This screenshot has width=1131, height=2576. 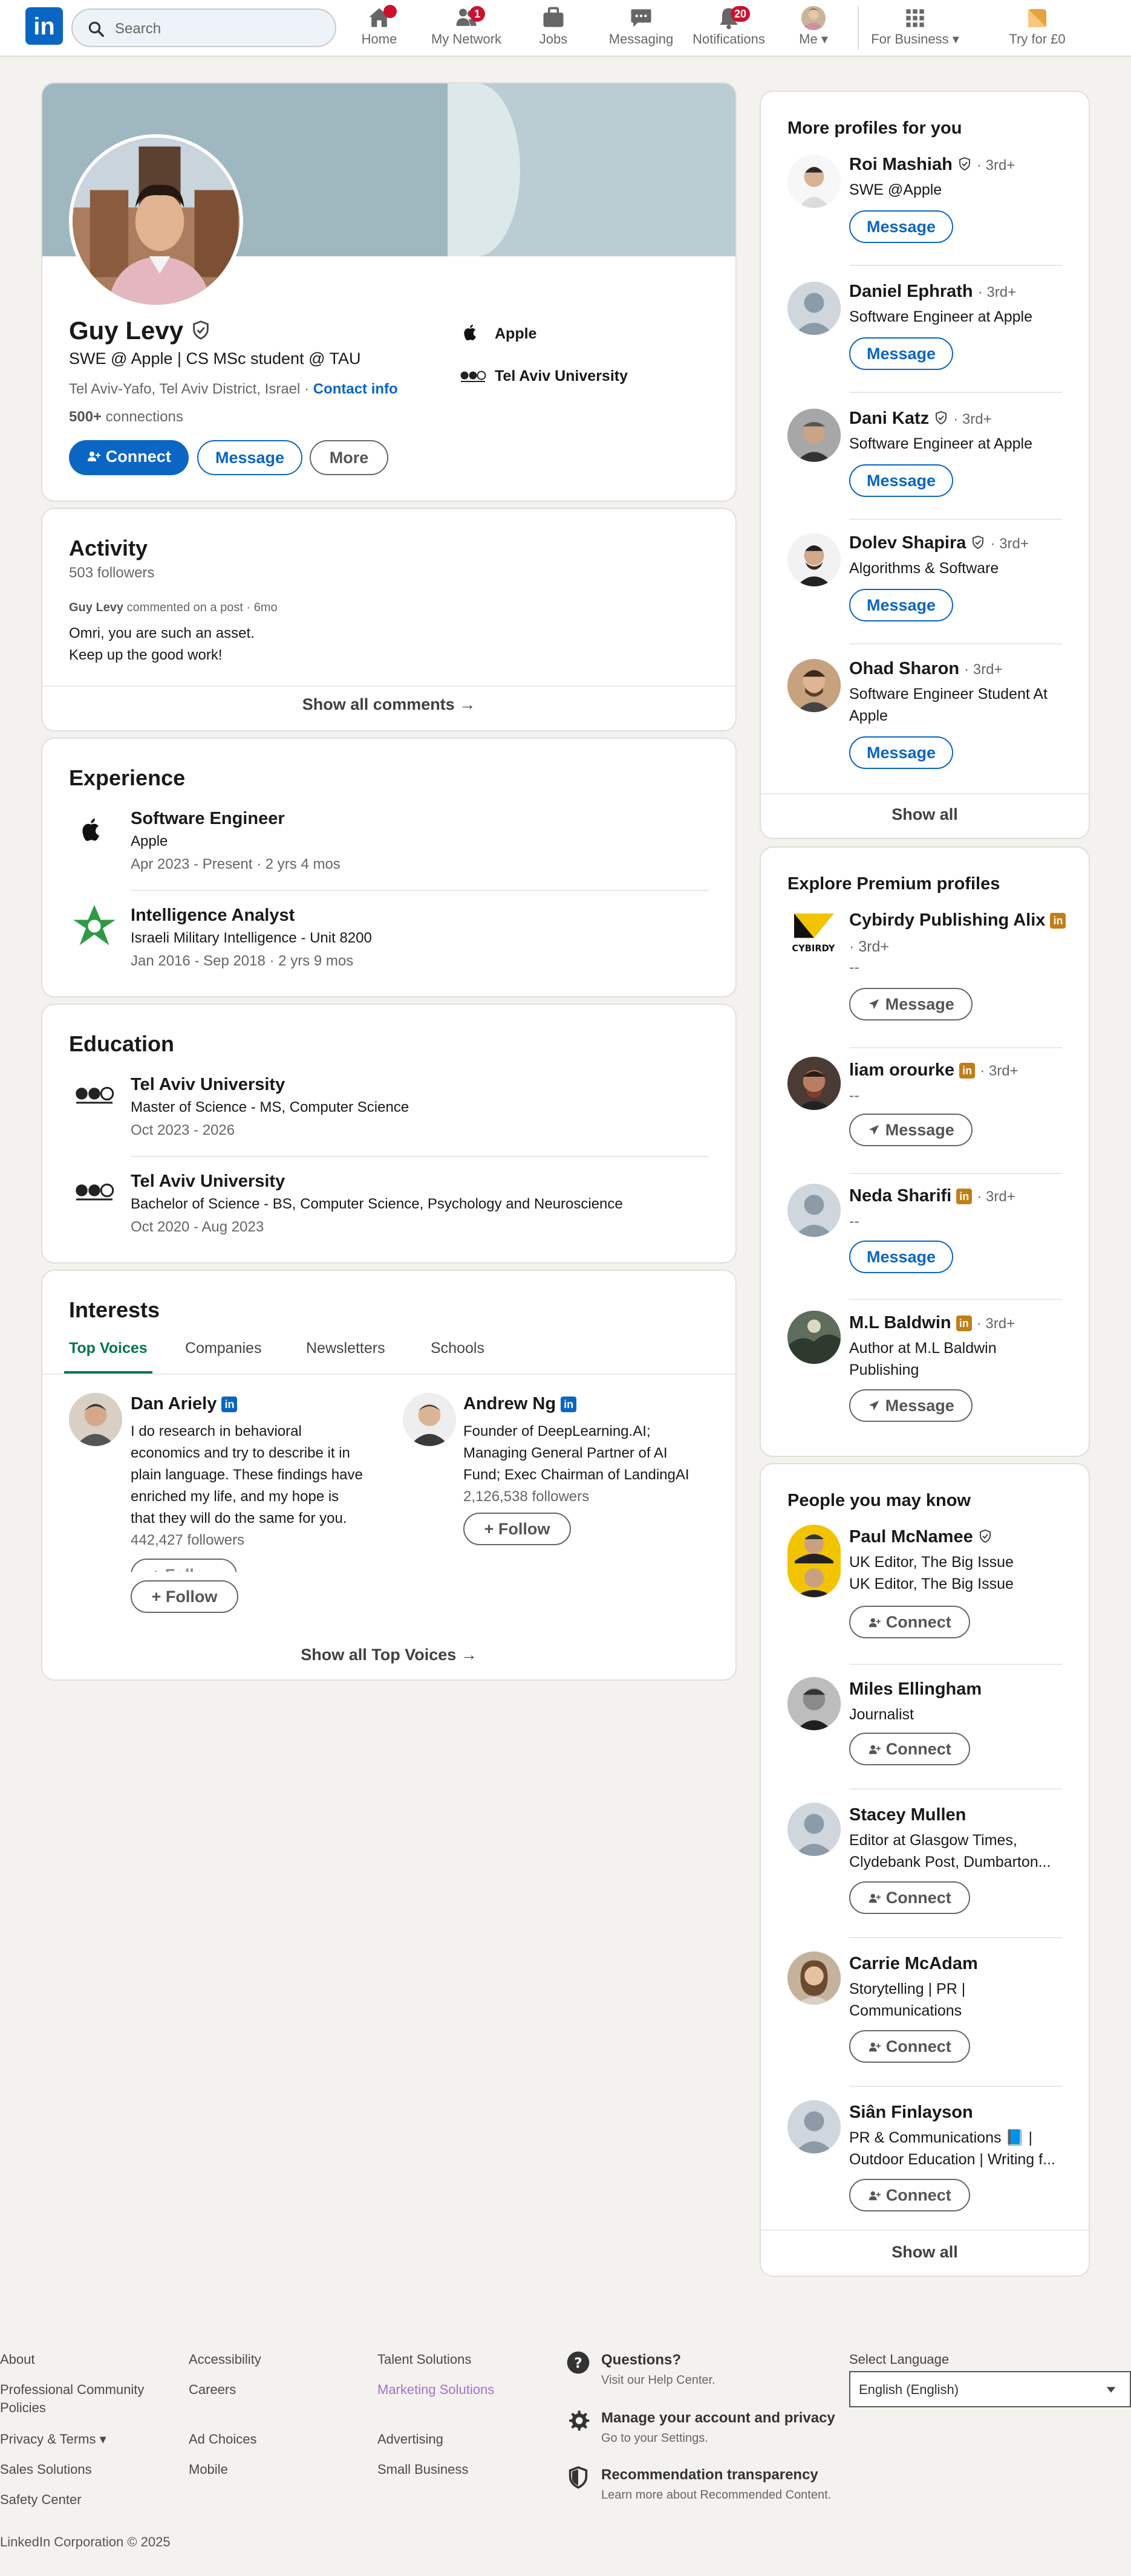 What do you see at coordinates (422, 2470) in the screenshot?
I see `footer-link-small-business: Small Business` at bounding box center [422, 2470].